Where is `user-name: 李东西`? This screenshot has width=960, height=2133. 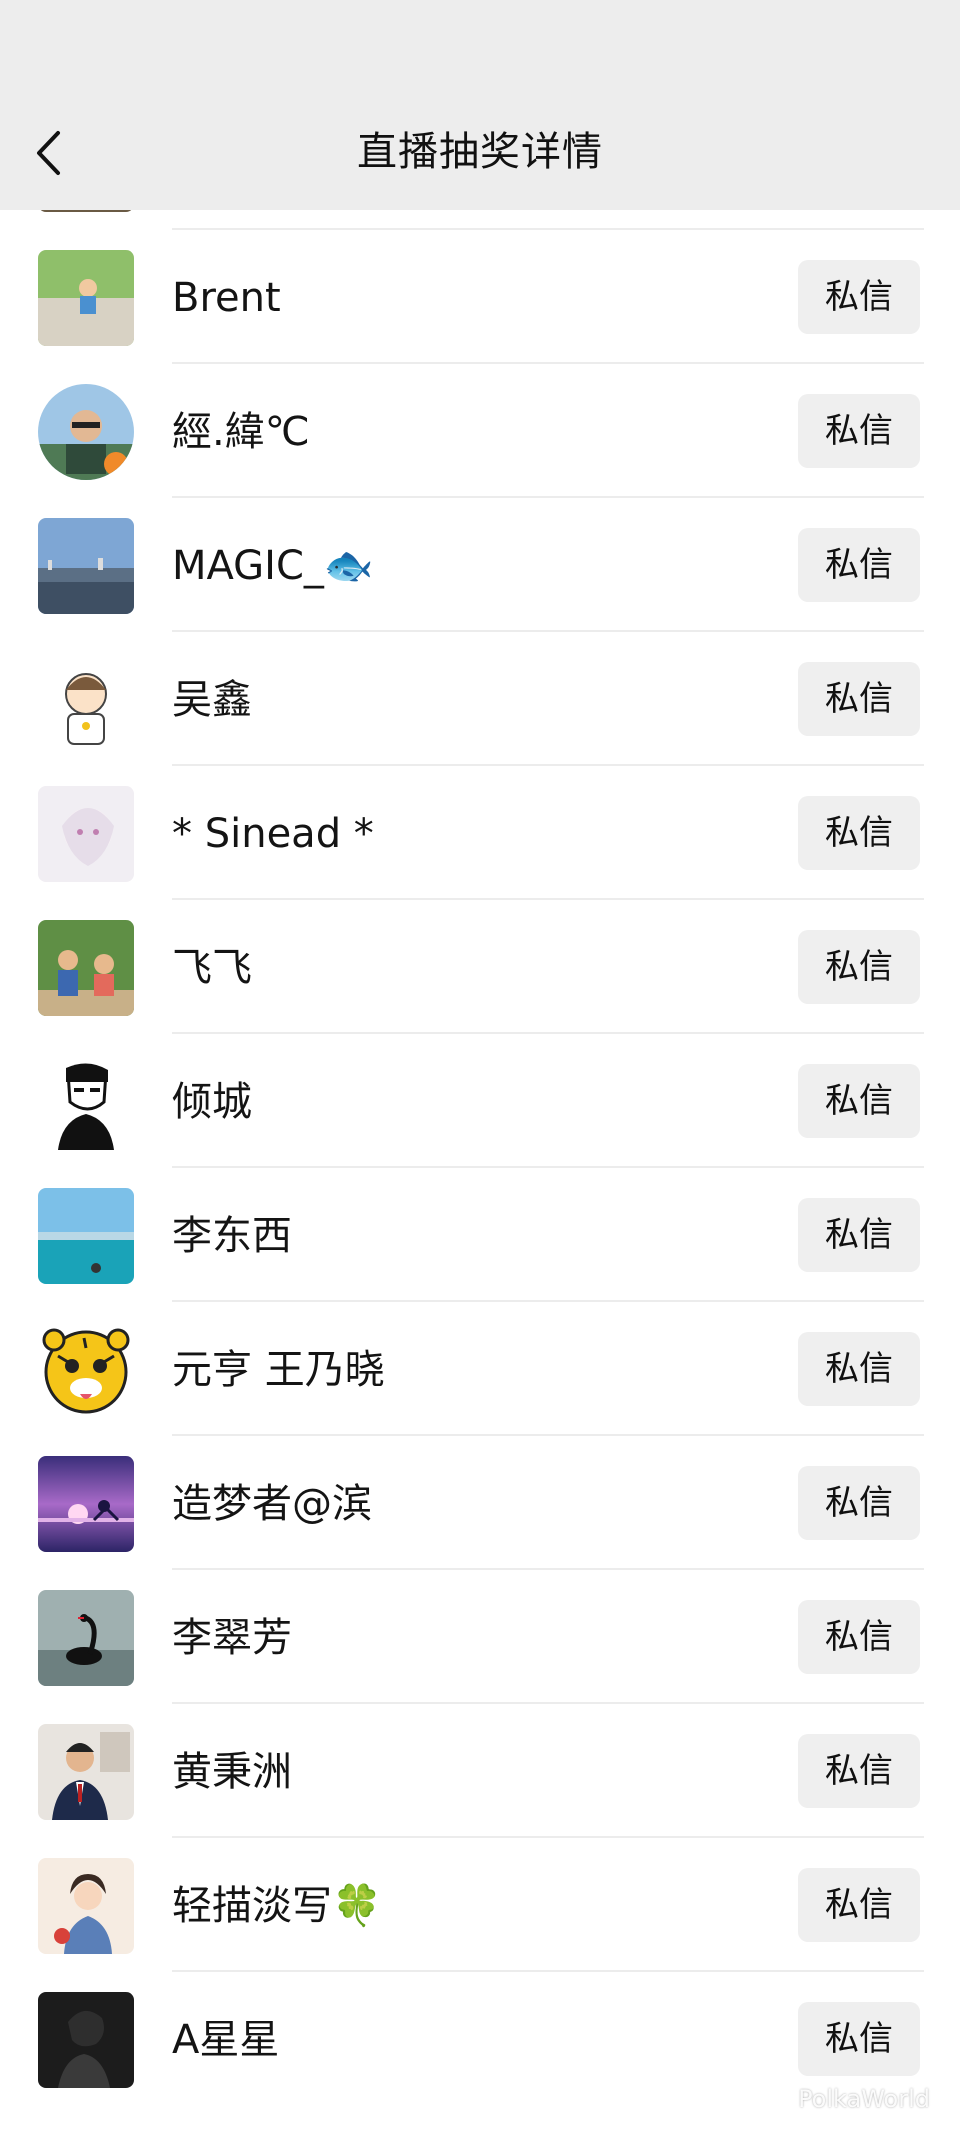
user-name: 李东西 is located at coordinates (232, 1236).